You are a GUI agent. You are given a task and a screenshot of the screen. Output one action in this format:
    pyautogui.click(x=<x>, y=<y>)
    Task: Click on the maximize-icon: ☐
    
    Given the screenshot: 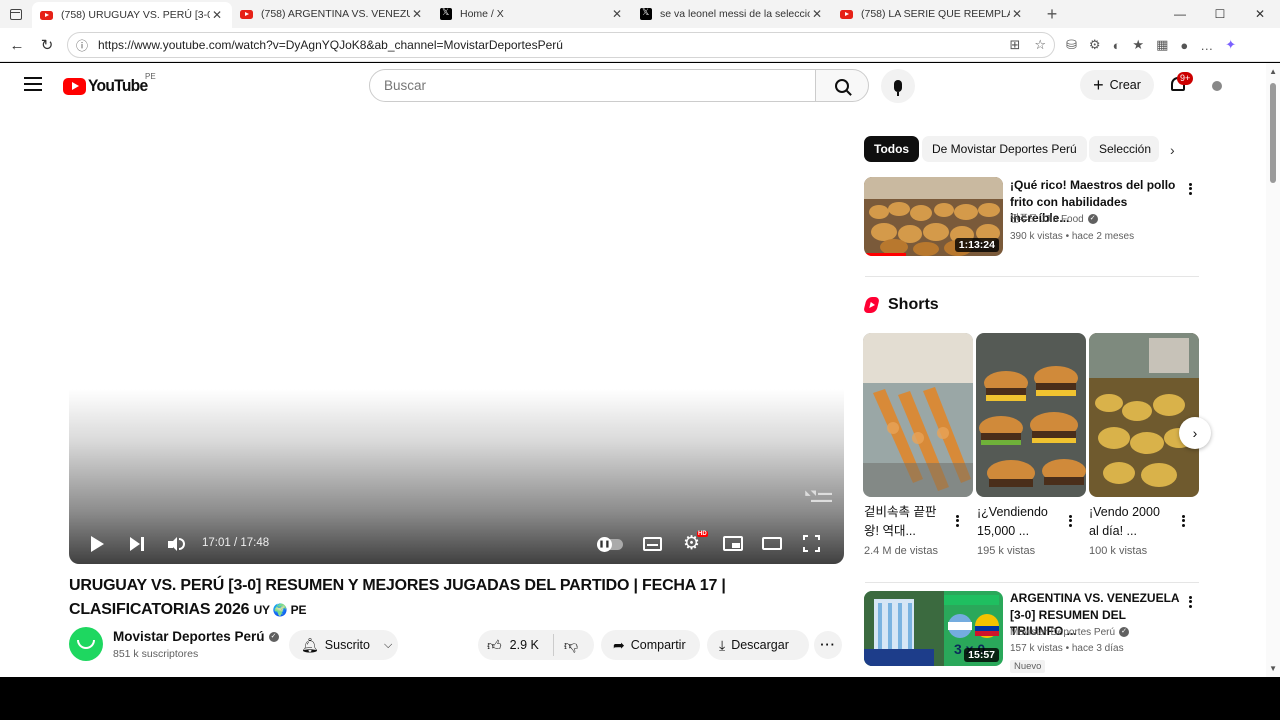 What is the action you would take?
    pyautogui.click(x=1220, y=14)
    